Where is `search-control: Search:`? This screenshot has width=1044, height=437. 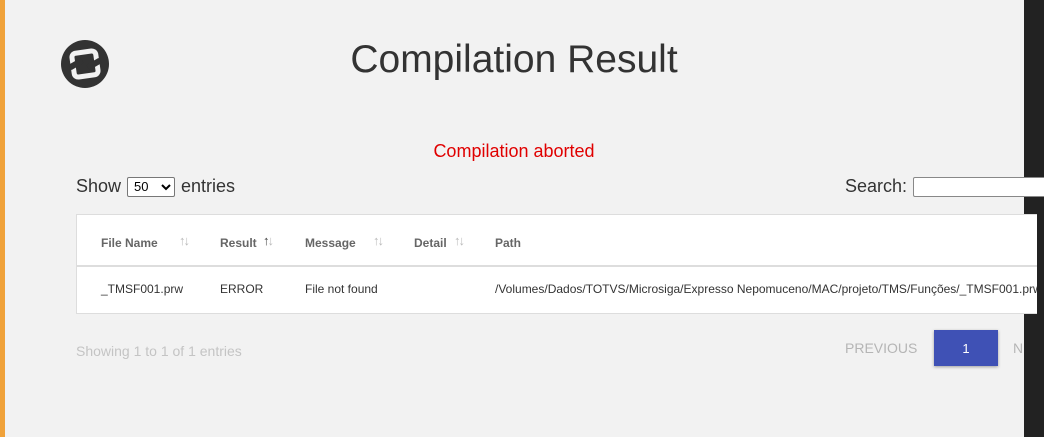
search-control: Search: is located at coordinates (944, 186).